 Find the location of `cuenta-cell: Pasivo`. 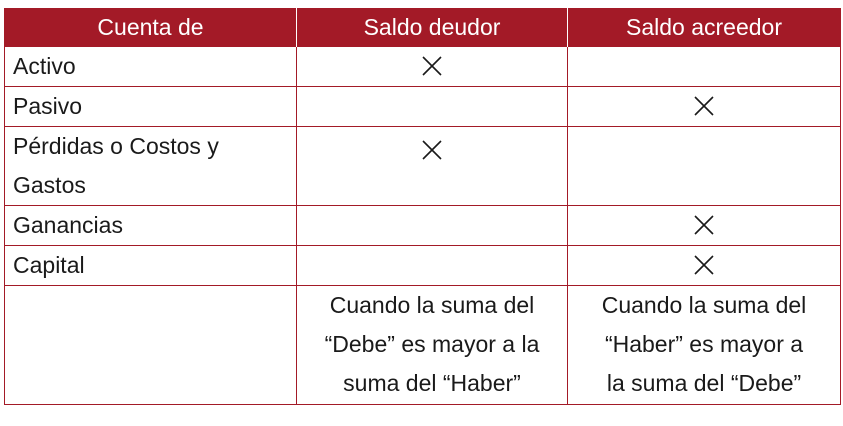

cuenta-cell: Pasivo is located at coordinates (150, 106).